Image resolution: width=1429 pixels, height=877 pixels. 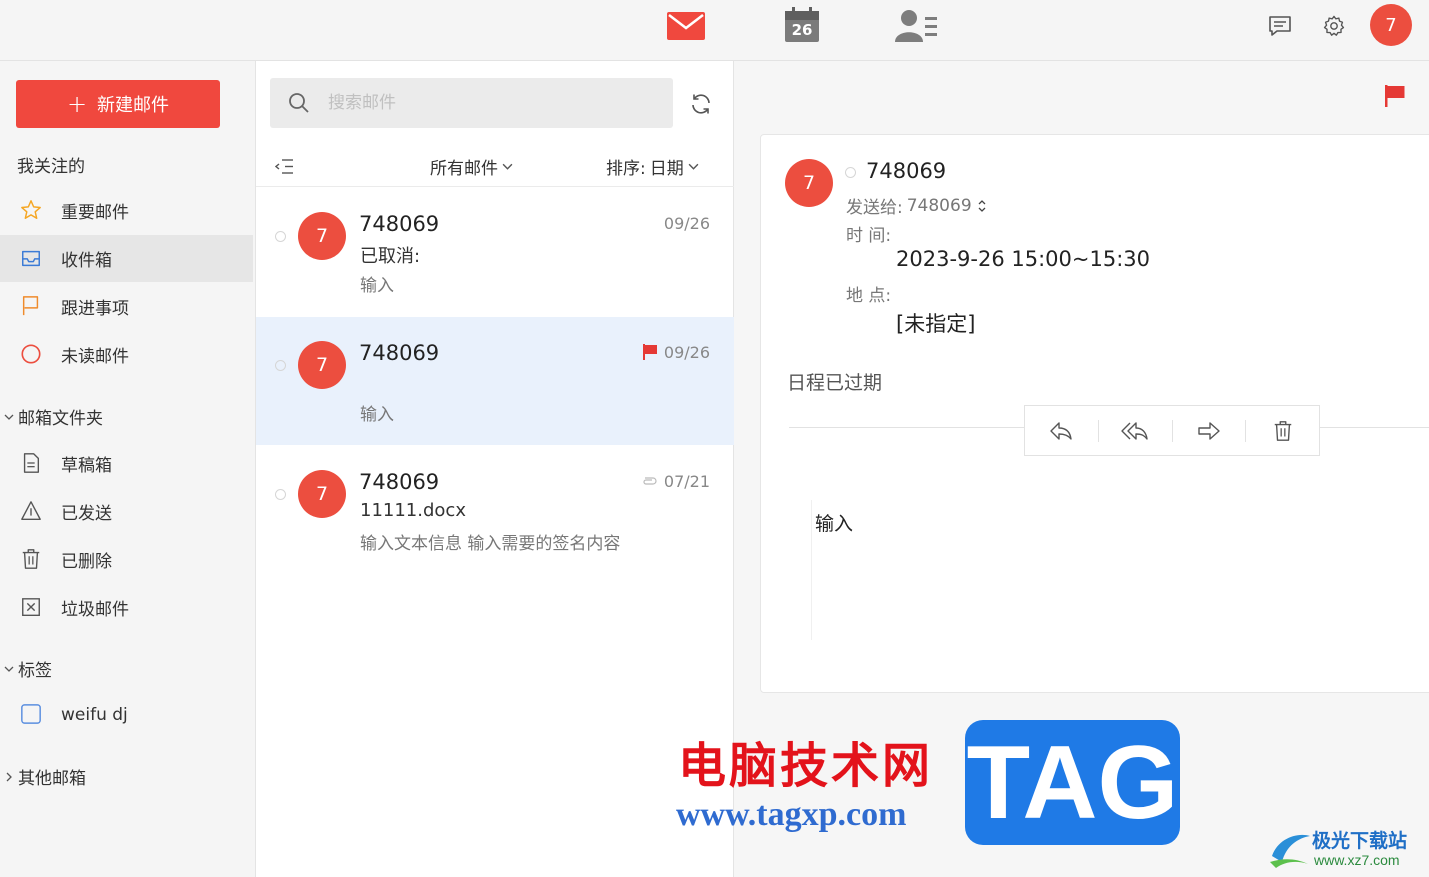 I want to click on other-mailboxes-toggle: 其他邮箱, so click(x=45, y=776).